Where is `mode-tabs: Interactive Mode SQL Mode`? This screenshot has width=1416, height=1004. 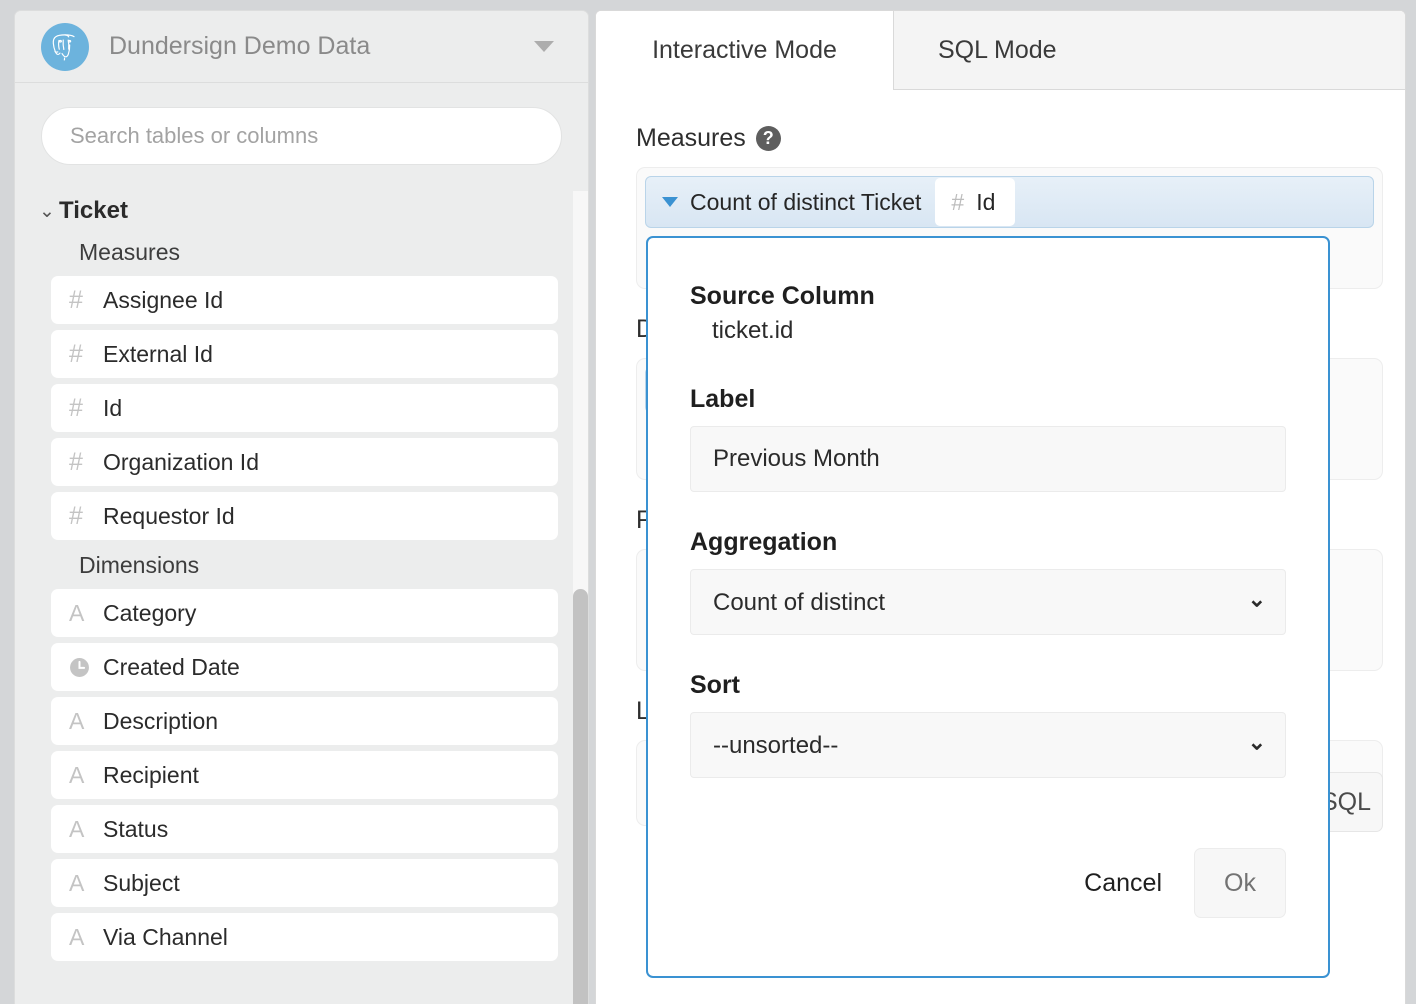
mode-tabs: Interactive Mode SQL Mode is located at coordinates (1000, 50).